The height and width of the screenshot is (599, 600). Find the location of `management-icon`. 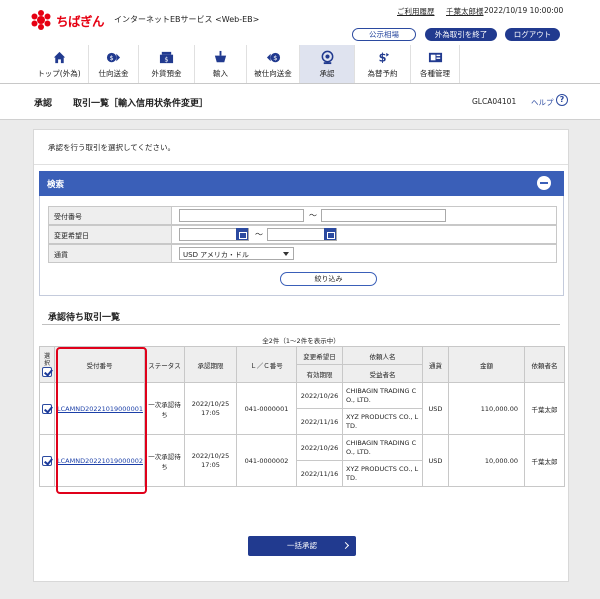

management-icon is located at coordinates (435, 57).